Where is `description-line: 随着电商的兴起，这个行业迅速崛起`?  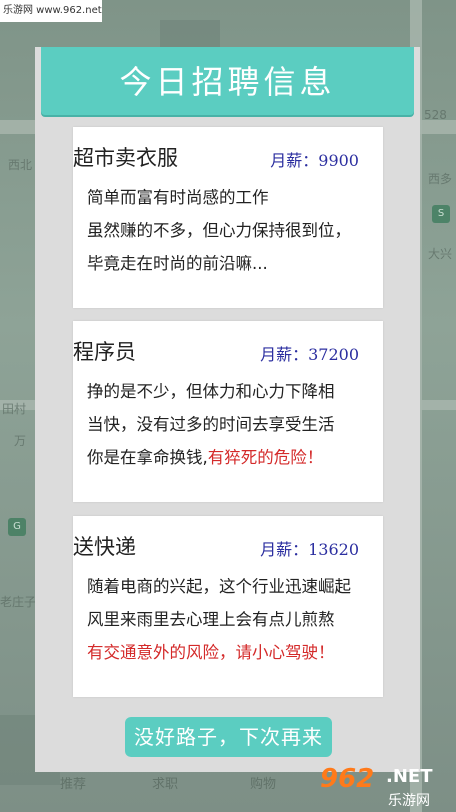 description-line: 随着电商的兴起，这个行业迅速崛起 is located at coordinates (219, 586).